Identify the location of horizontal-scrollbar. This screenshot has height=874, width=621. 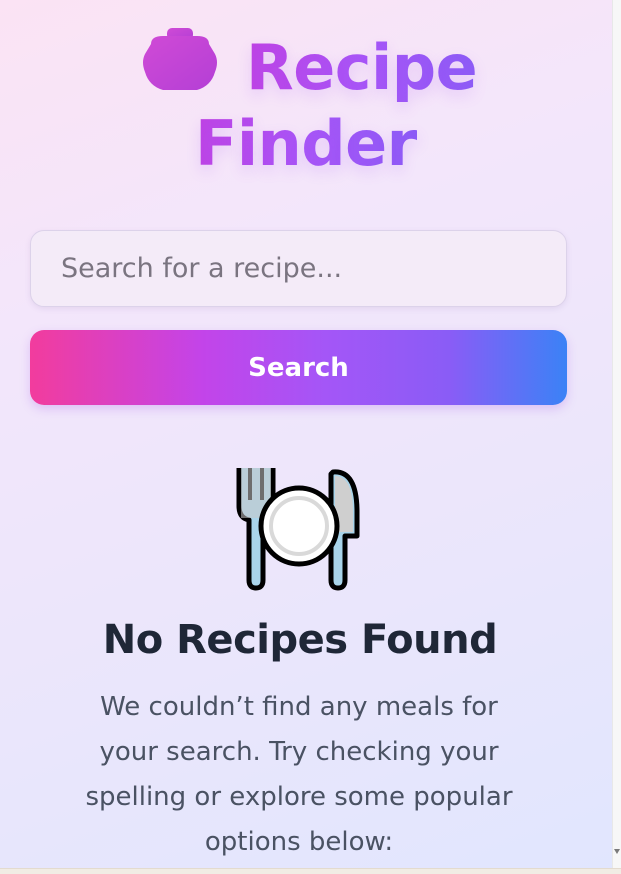
(310, 871).